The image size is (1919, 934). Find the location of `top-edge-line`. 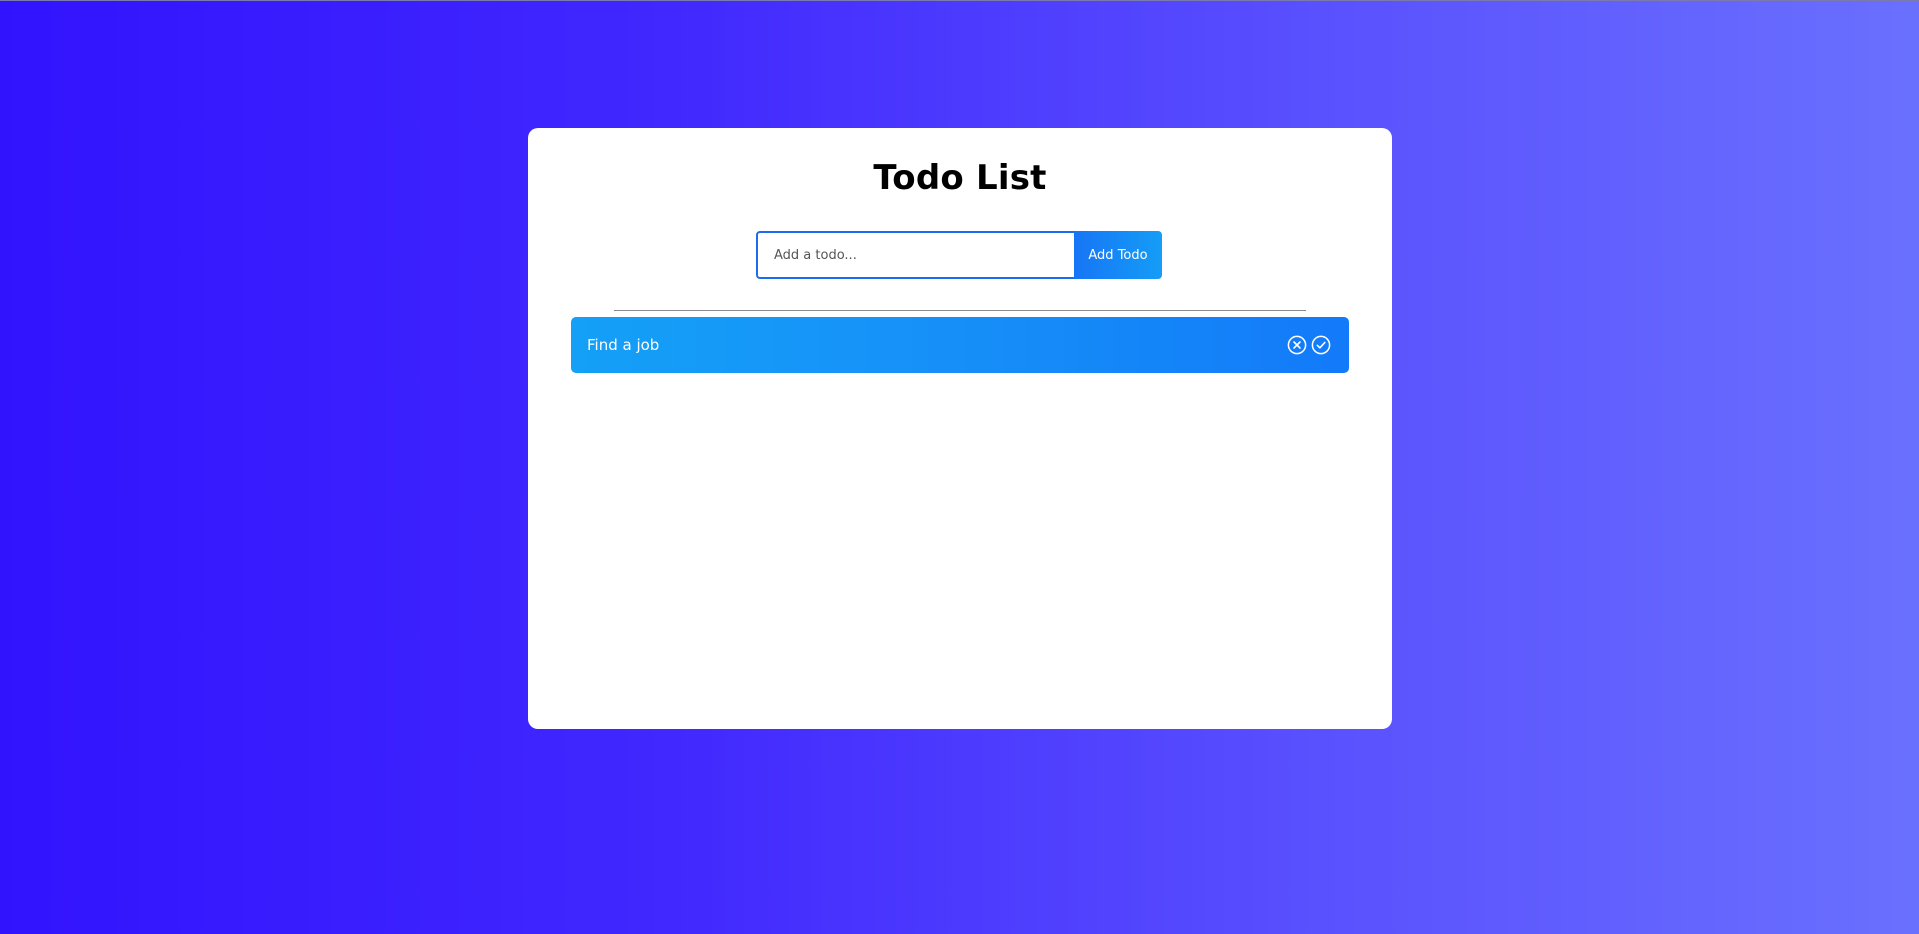

top-edge-line is located at coordinates (959, 0).